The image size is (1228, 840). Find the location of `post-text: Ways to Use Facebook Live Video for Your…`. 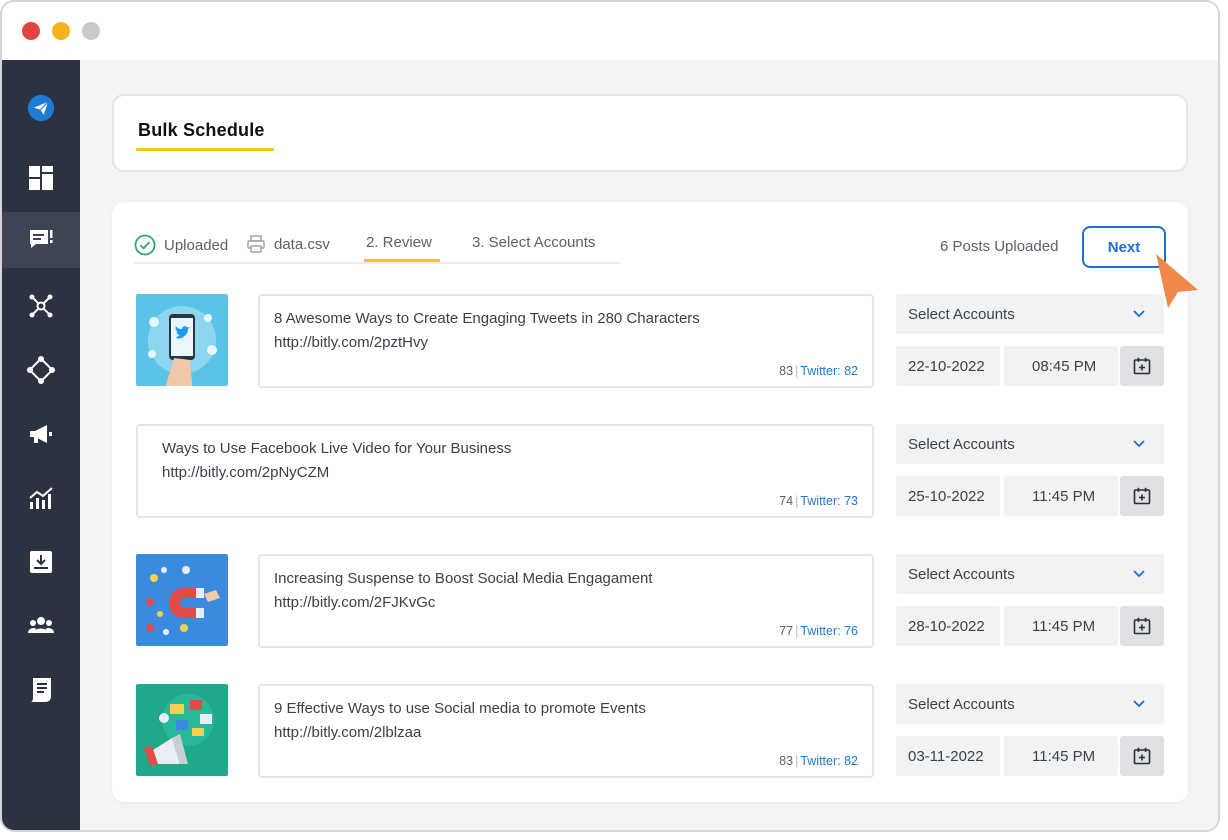

post-text: Ways to Use Facebook Live Video for Your… is located at coordinates (505, 471).